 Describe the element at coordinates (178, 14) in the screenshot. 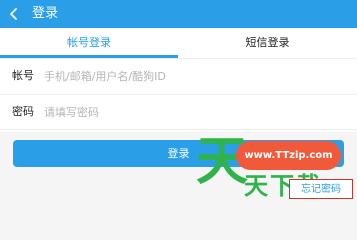

I see `title-bar: 登录` at that location.